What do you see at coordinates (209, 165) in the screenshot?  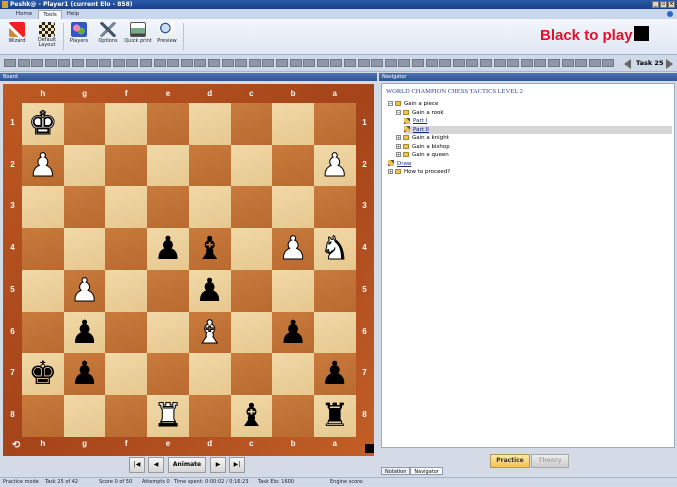 I see `board-square-d2` at bounding box center [209, 165].